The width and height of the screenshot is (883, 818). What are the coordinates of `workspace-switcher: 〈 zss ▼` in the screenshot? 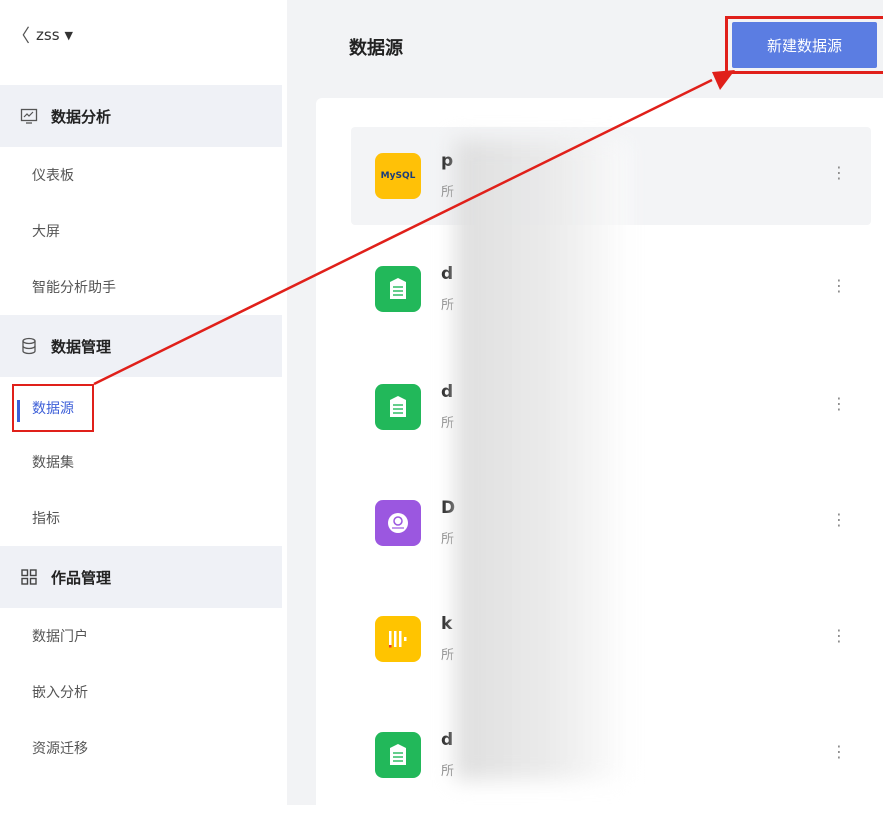 It's located at (42, 35).